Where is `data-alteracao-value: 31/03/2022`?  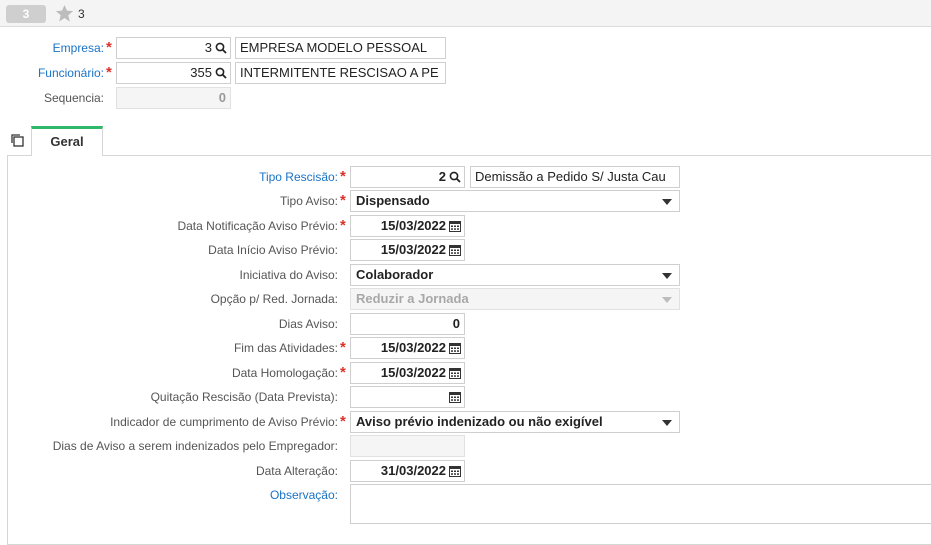
data-alteracao-value: 31/03/2022 is located at coordinates (413, 470).